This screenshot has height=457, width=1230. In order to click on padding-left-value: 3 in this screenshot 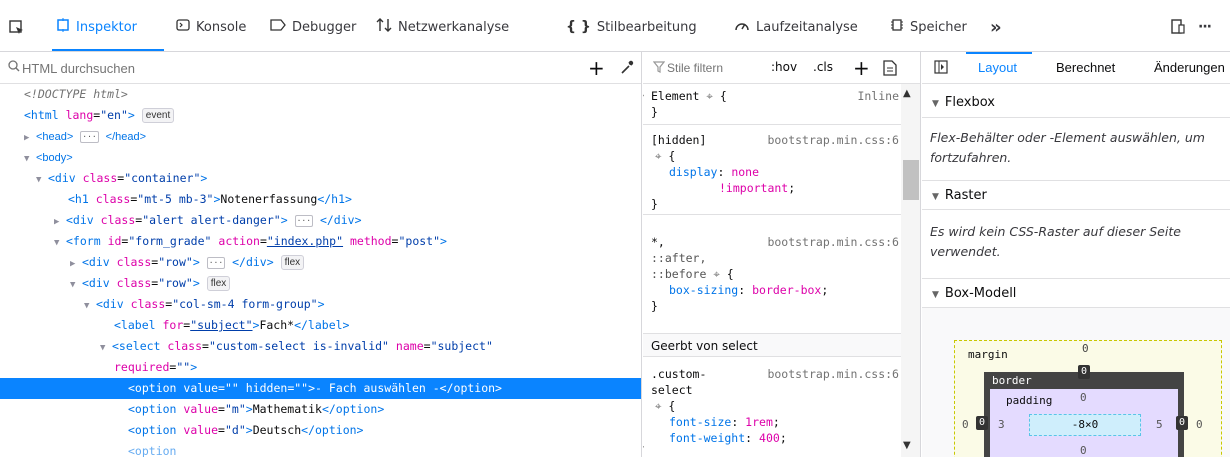, I will do `click(1001, 424)`.